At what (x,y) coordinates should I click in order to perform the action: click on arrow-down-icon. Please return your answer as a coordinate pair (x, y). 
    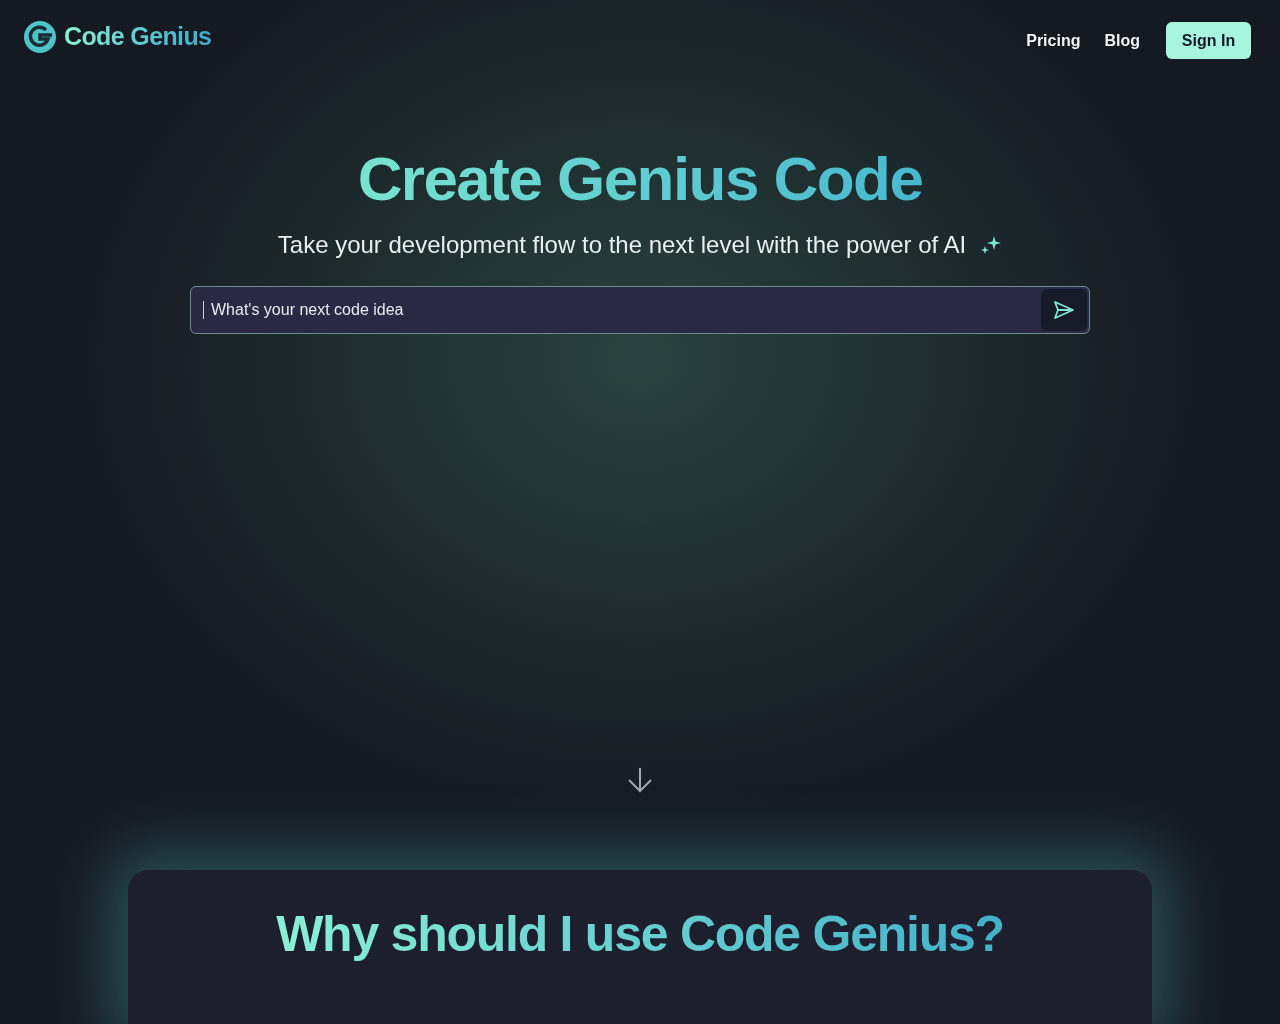
    Looking at the image, I should click on (640, 780).